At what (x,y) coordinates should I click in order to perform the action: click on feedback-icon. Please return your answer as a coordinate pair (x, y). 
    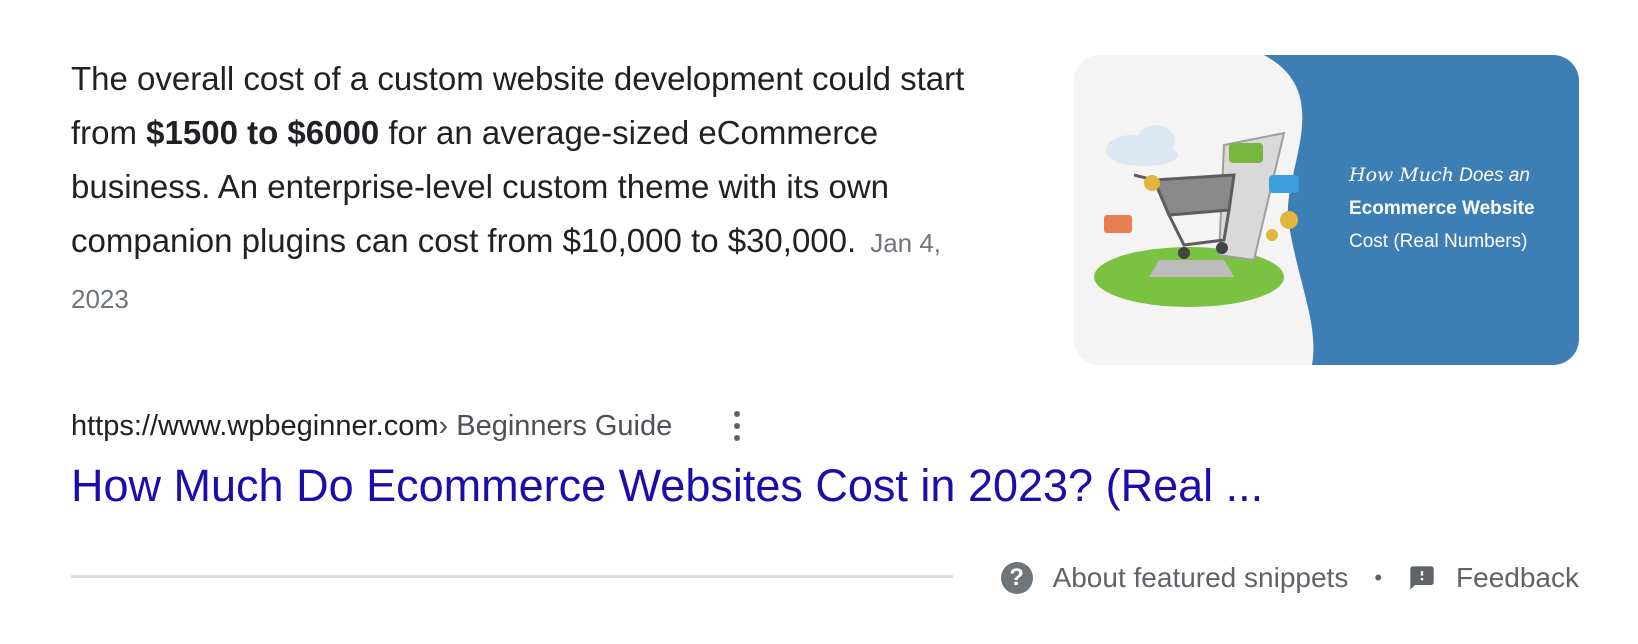
    Looking at the image, I should click on (1422, 578).